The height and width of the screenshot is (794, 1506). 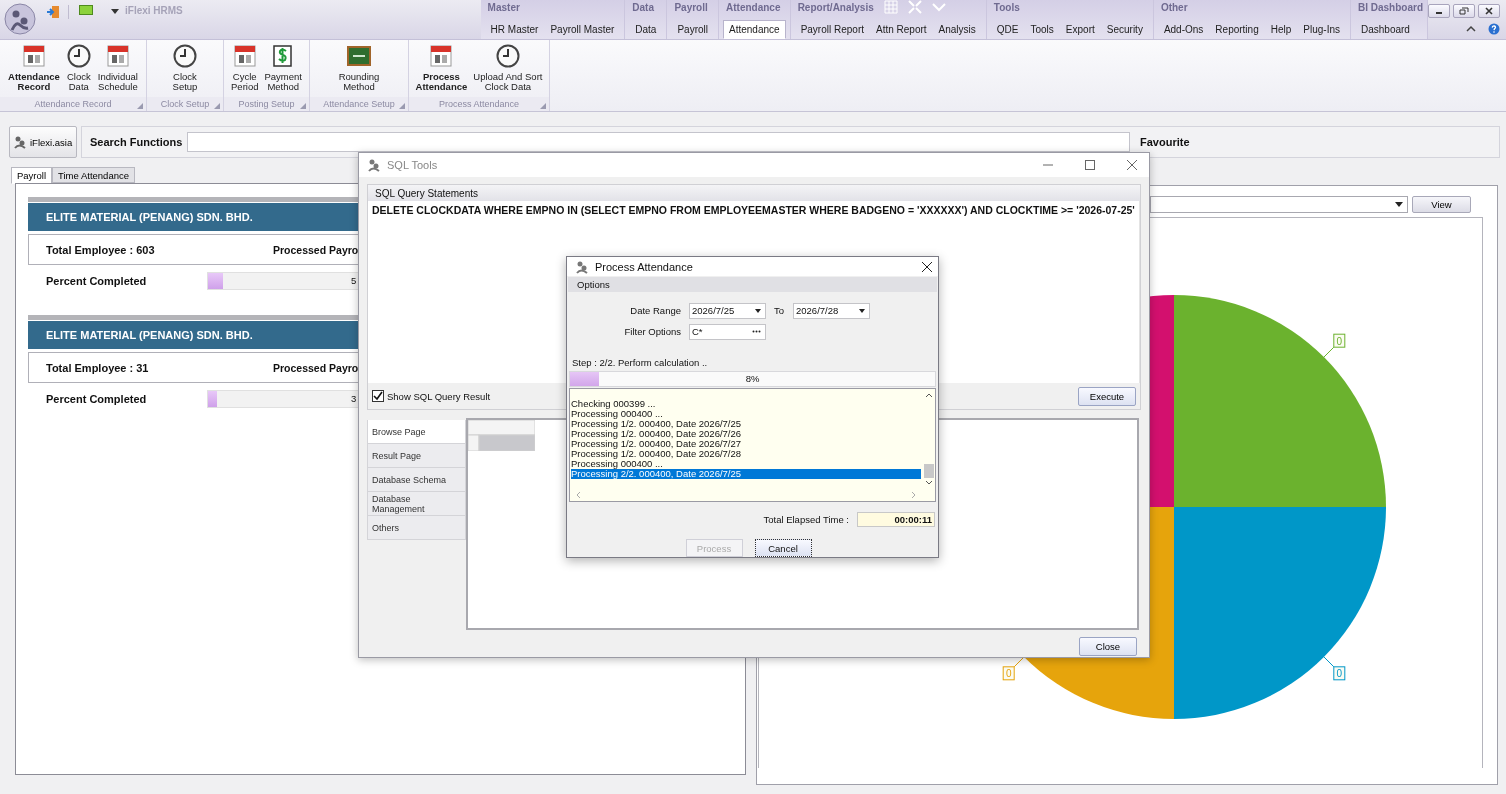 What do you see at coordinates (779, 311) in the screenshot?
I see `to-label: To` at bounding box center [779, 311].